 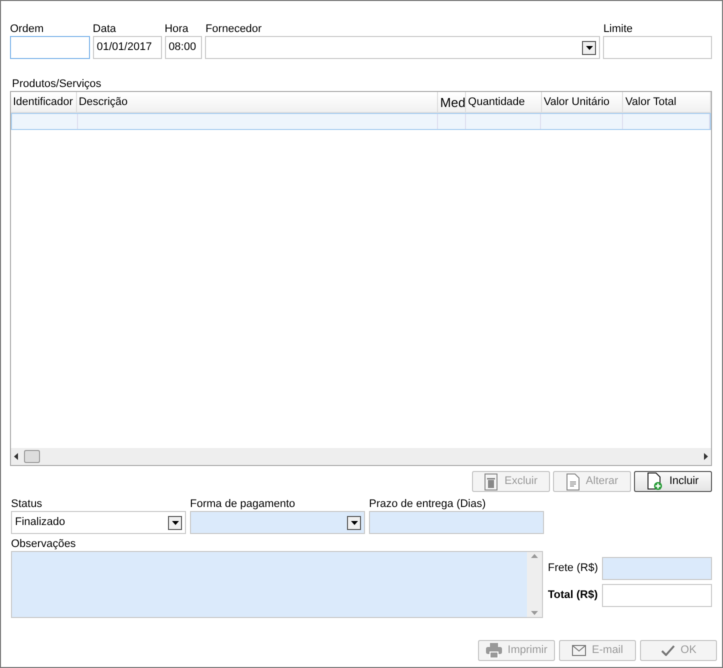 I want to click on check-icon, so click(x=667, y=650).